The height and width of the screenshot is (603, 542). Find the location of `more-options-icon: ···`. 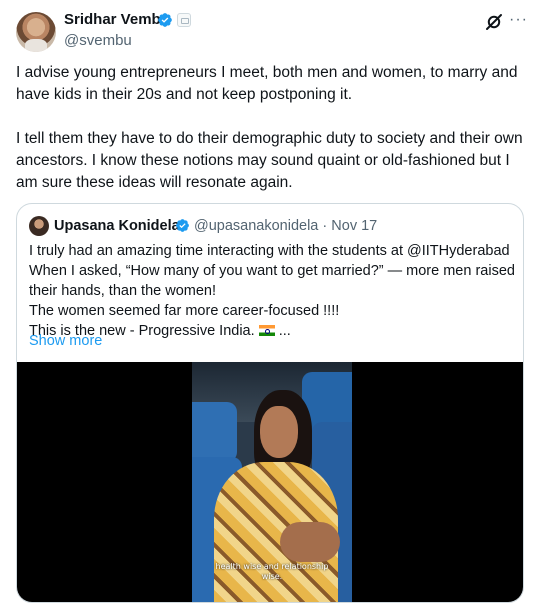

more-options-icon: ··· is located at coordinates (518, 20).